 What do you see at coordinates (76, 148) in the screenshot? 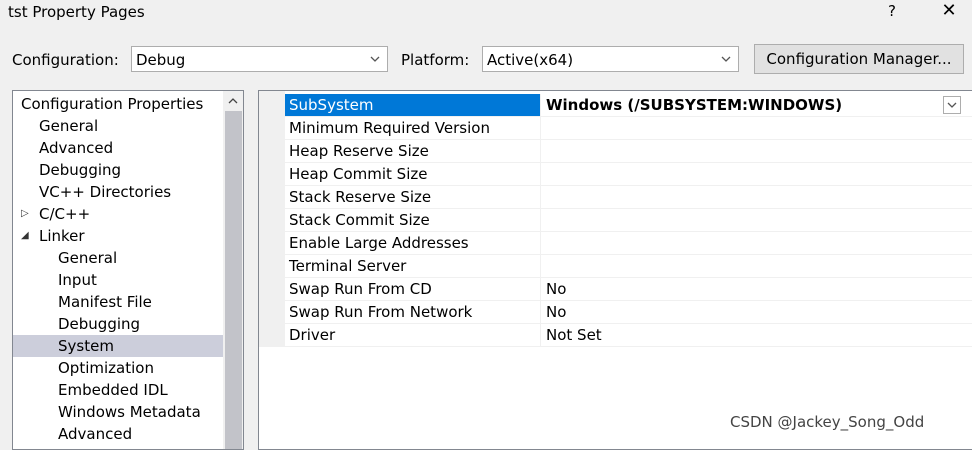
I see `tree-item-label: Advanced` at bounding box center [76, 148].